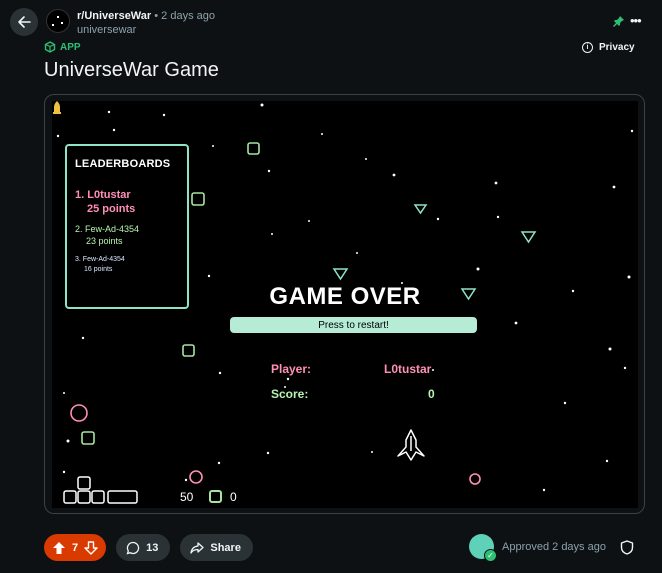 The width and height of the screenshot is (662, 573). What do you see at coordinates (290, 394) in the screenshot?
I see `score-label: Score:` at bounding box center [290, 394].